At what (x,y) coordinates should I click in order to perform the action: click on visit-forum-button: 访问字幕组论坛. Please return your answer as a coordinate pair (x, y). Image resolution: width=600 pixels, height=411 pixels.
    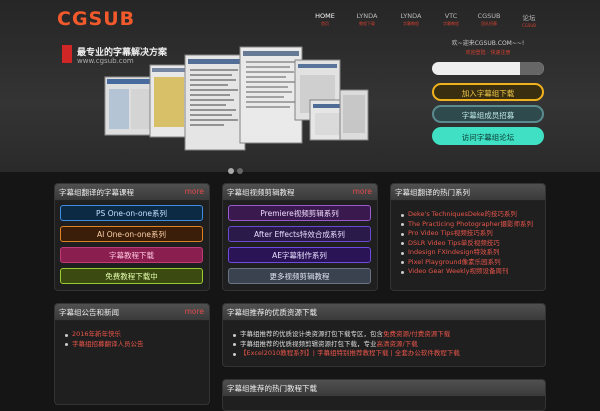
    Looking at the image, I should click on (488, 136).